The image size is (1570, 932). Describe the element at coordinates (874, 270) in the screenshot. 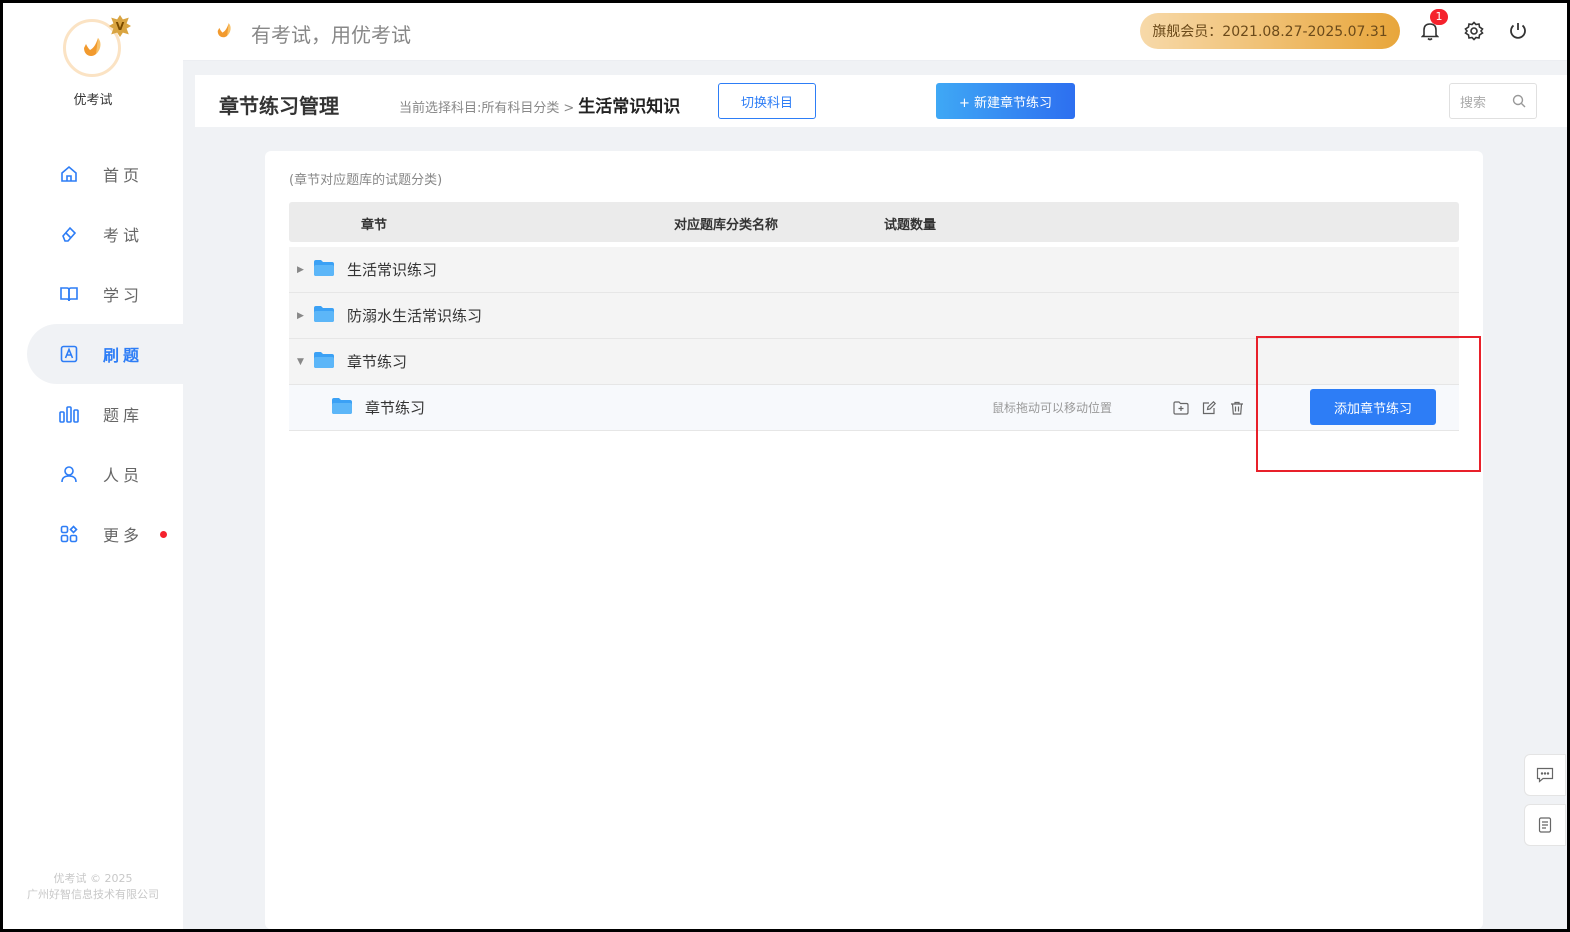

I see `tree-row: ▶ 生活常识练习` at that location.